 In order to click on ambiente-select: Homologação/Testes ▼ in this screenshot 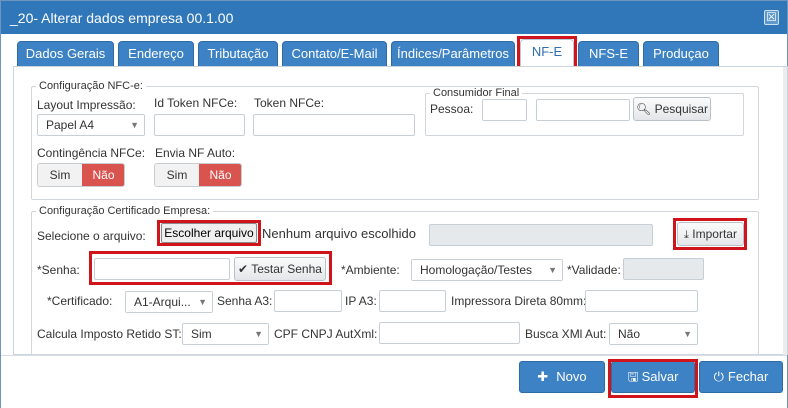, I will do `click(487, 270)`.